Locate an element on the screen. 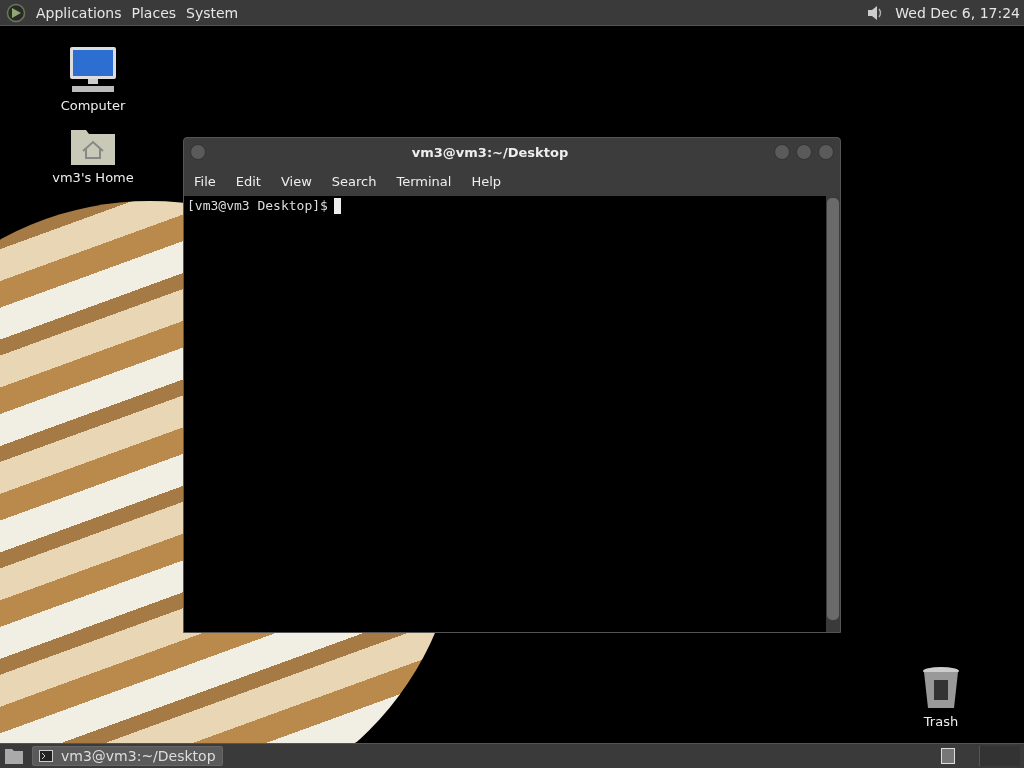 The height and width of the screenshot is (768, 1024). scrollbar is located at coordinates (833, 414).